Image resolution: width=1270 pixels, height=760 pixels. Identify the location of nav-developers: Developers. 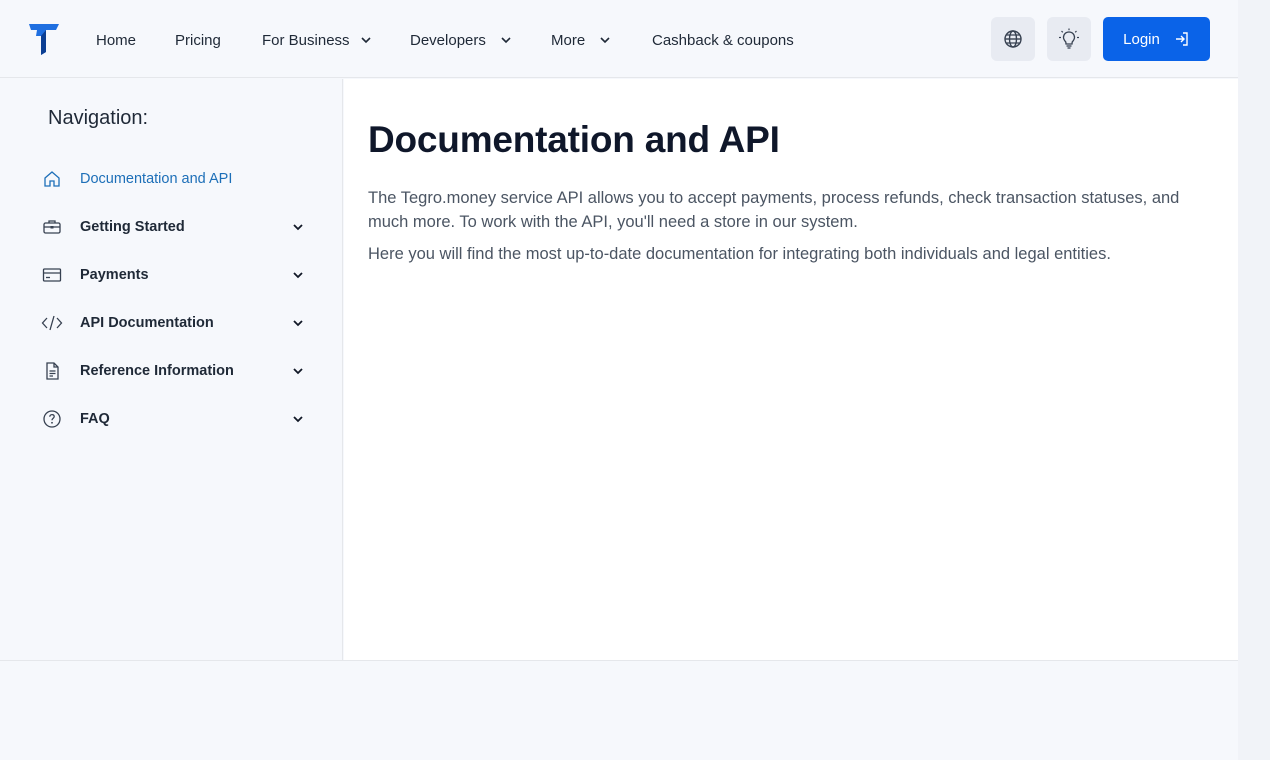
(461, 40).